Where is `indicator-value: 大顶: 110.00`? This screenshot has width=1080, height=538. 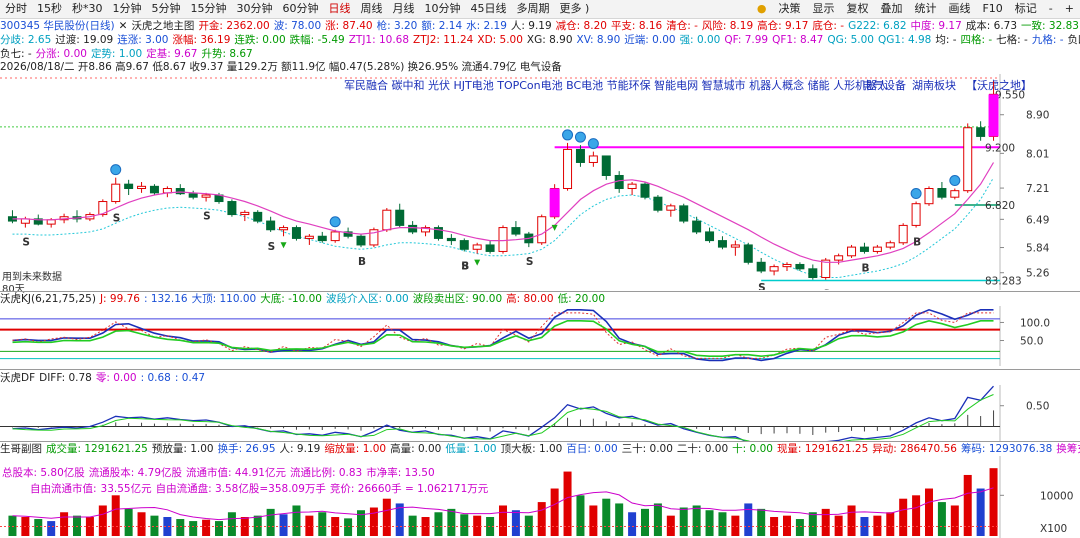
indicator-value: 大顶: 110.00 is located at coordinates (224, 299).